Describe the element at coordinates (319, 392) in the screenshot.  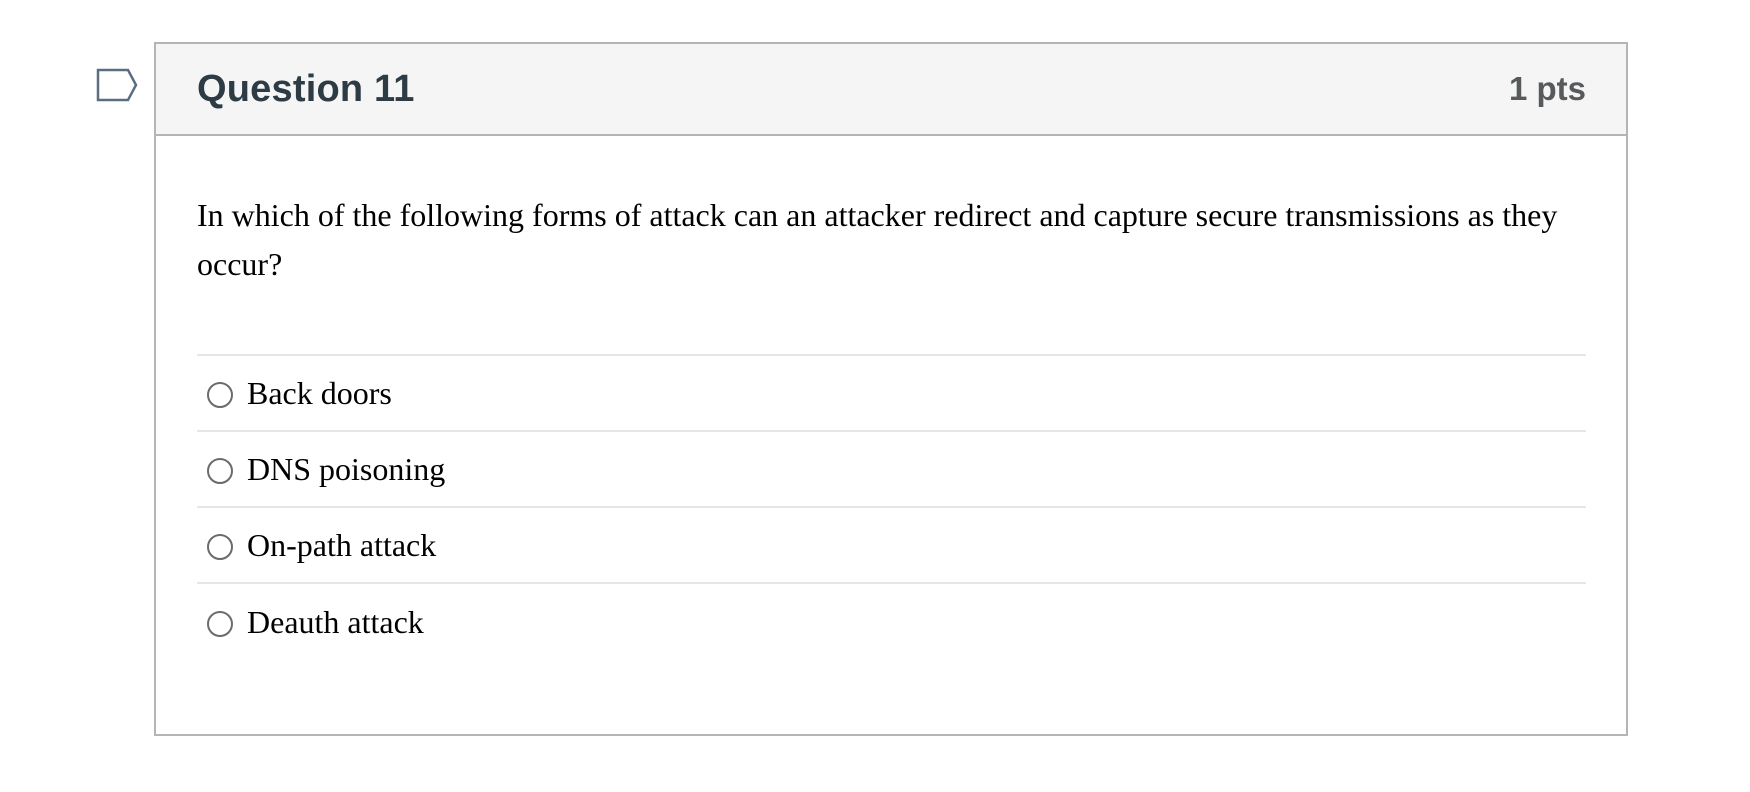
I see `answer-label: Back doors` at that location.